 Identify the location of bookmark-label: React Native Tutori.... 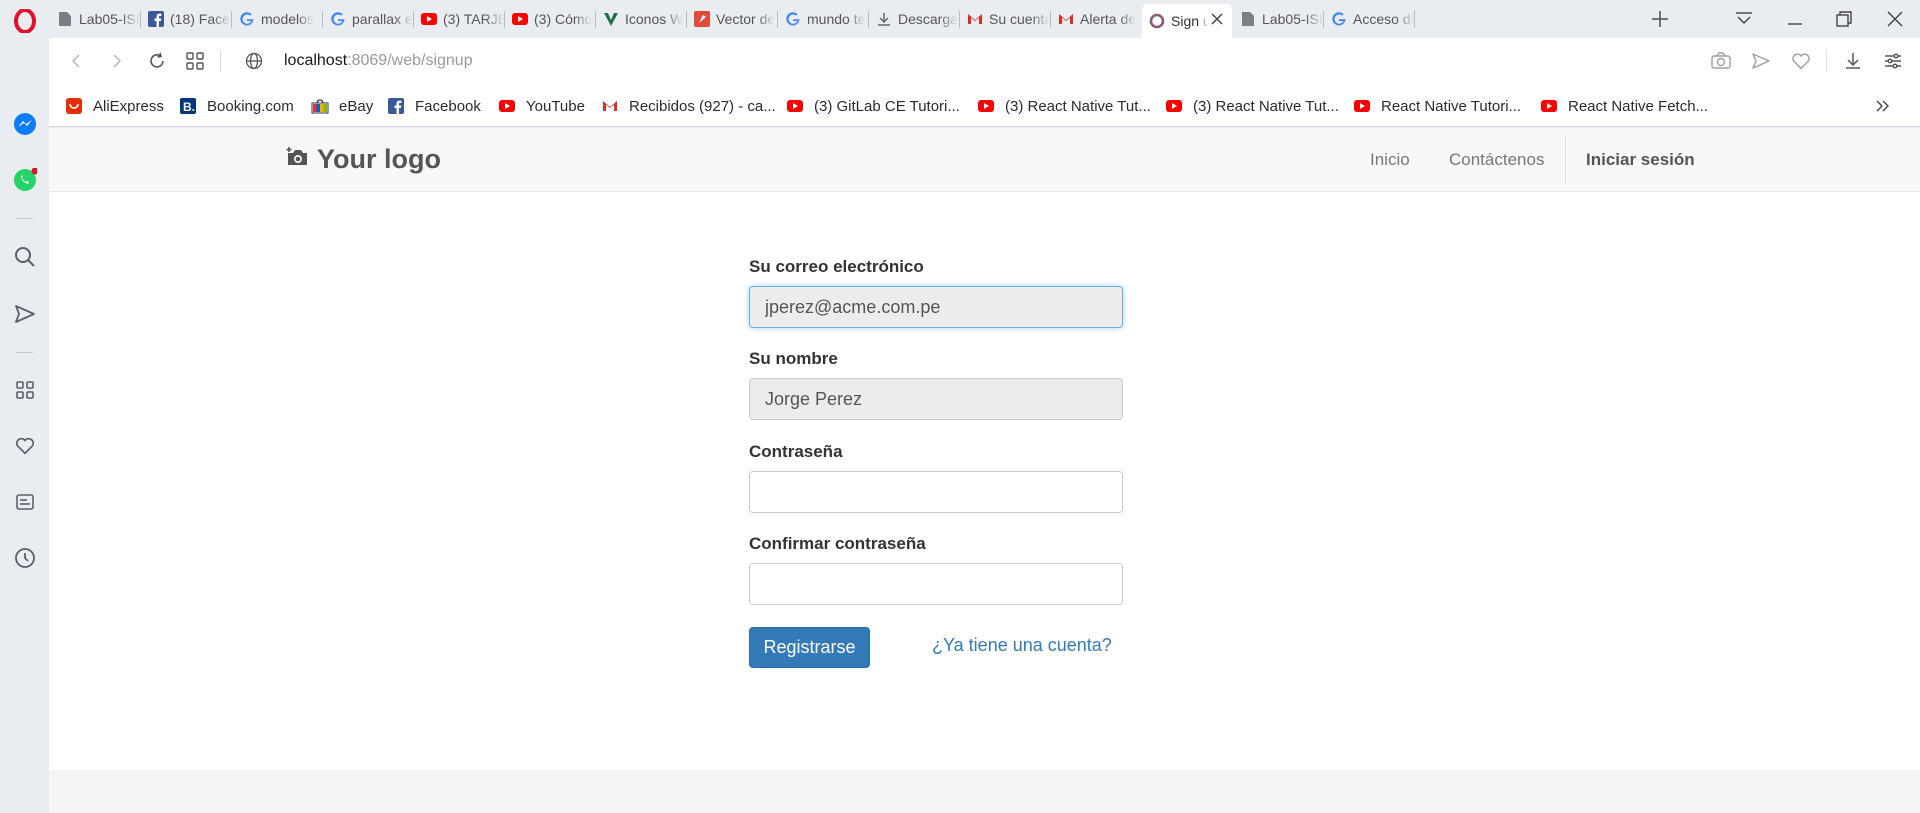
(1451, 106).